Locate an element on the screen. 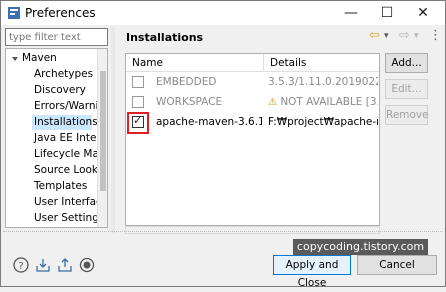 This screenshot has height=292, width=446. tree-scrollbar-thumb is located at coordinates (103, 131).